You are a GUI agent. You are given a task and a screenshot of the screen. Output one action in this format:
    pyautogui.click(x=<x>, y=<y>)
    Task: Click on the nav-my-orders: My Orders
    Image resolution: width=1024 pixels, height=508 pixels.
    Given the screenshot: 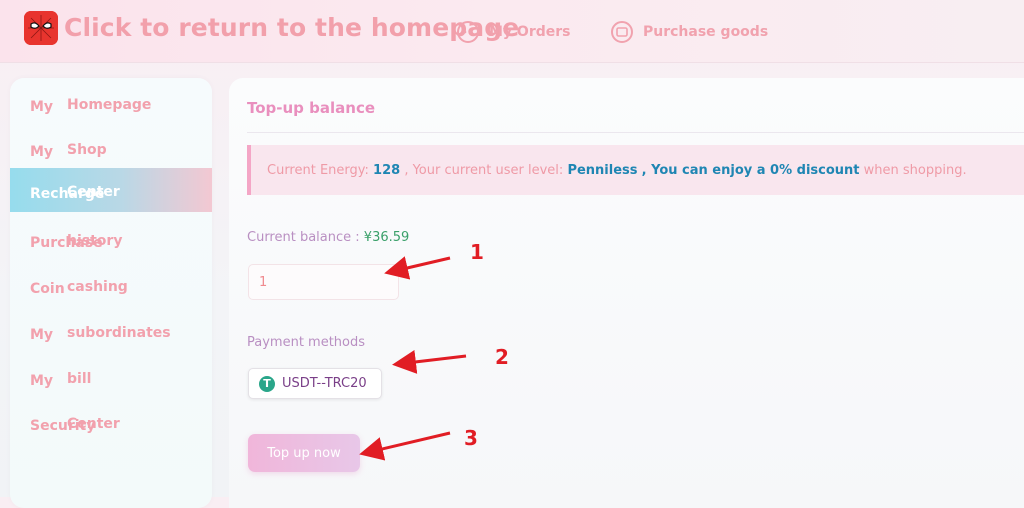 What is the action you would take?
    pyautogui.click(x=514, y=32)
    